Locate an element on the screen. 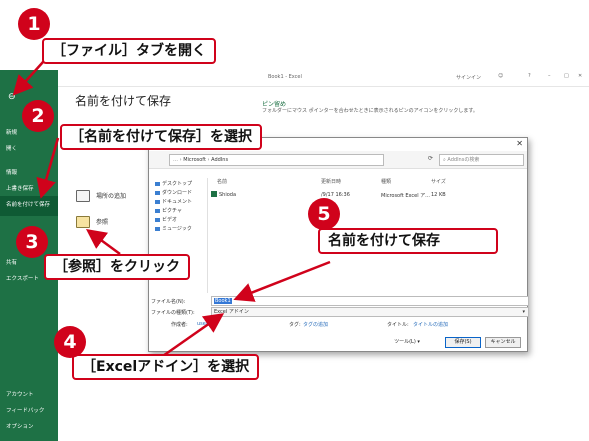 The width and height of the screenshot is (589, 441). callout-3: ［参照］をクリック is located at coordinates (117, 267).